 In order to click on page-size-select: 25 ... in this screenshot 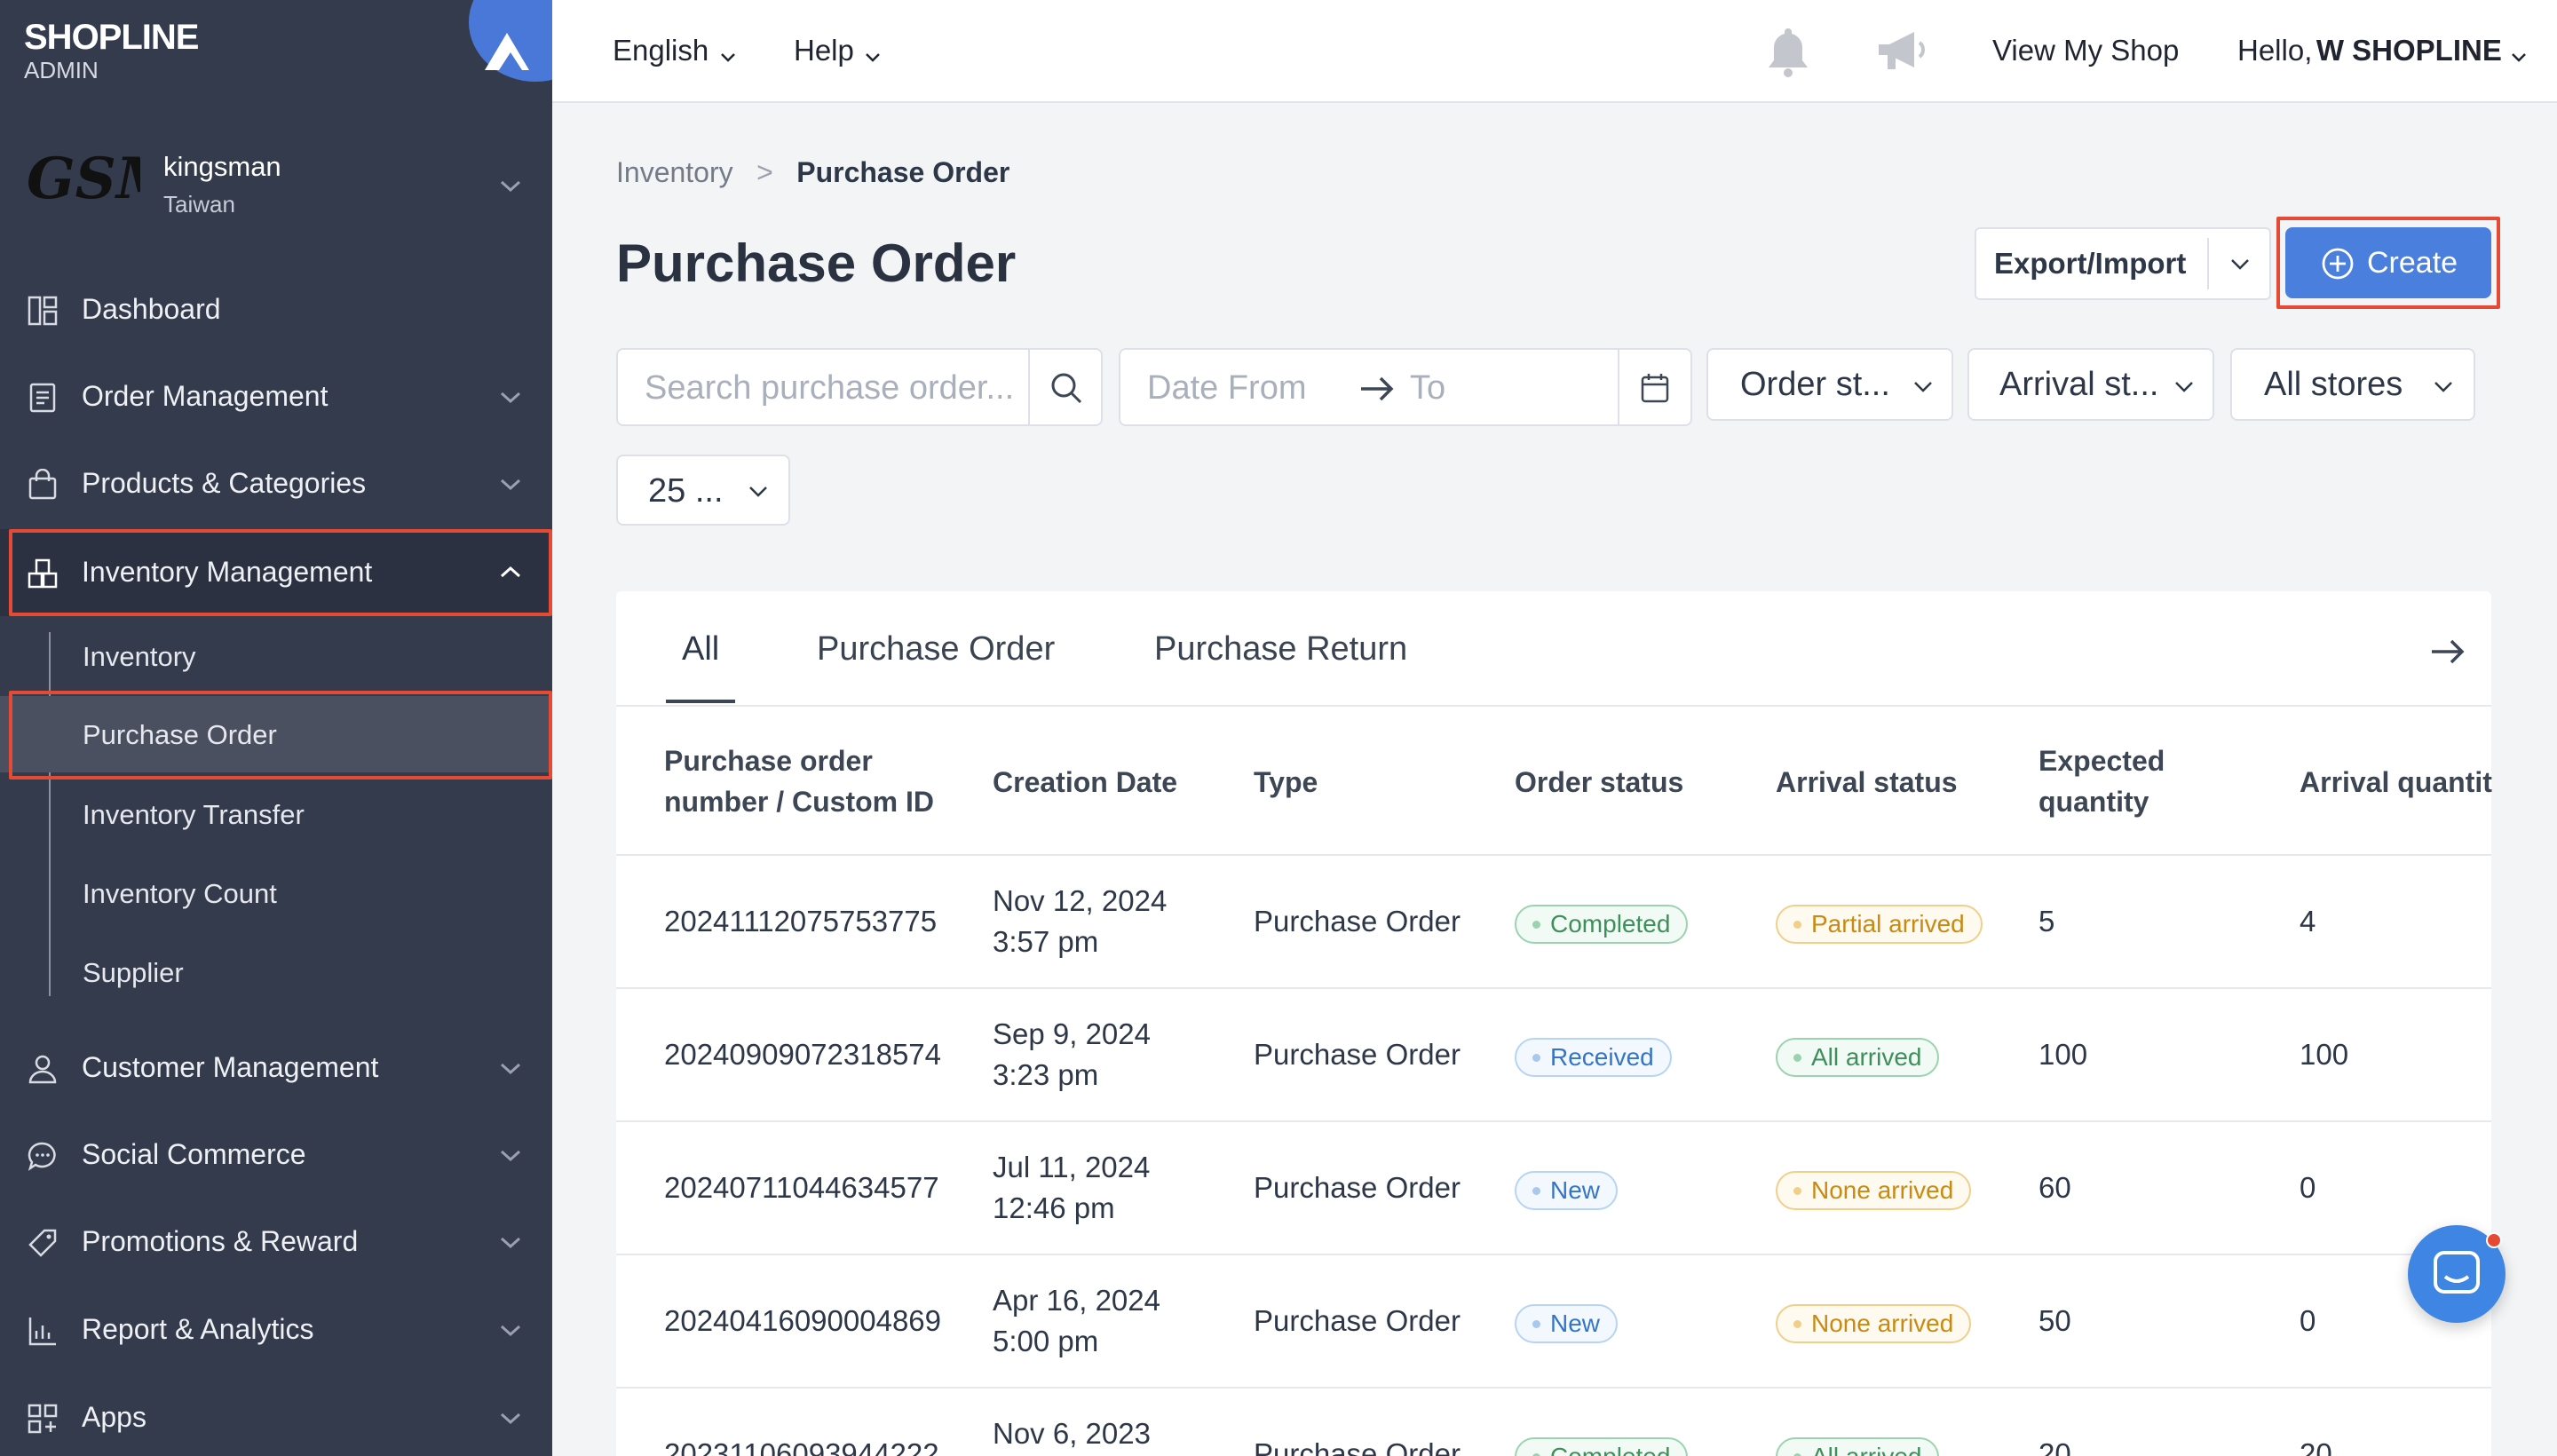, I will do `click(703, 490)`.